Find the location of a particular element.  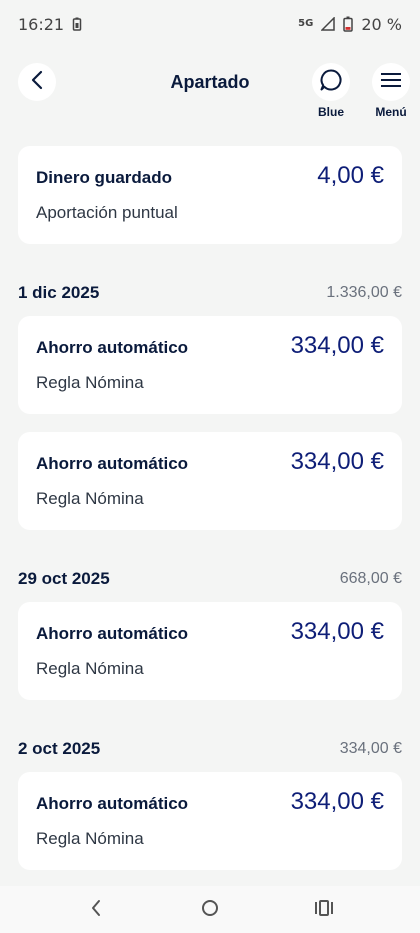

blue-label: Blue is located at coordinates (330, 112).